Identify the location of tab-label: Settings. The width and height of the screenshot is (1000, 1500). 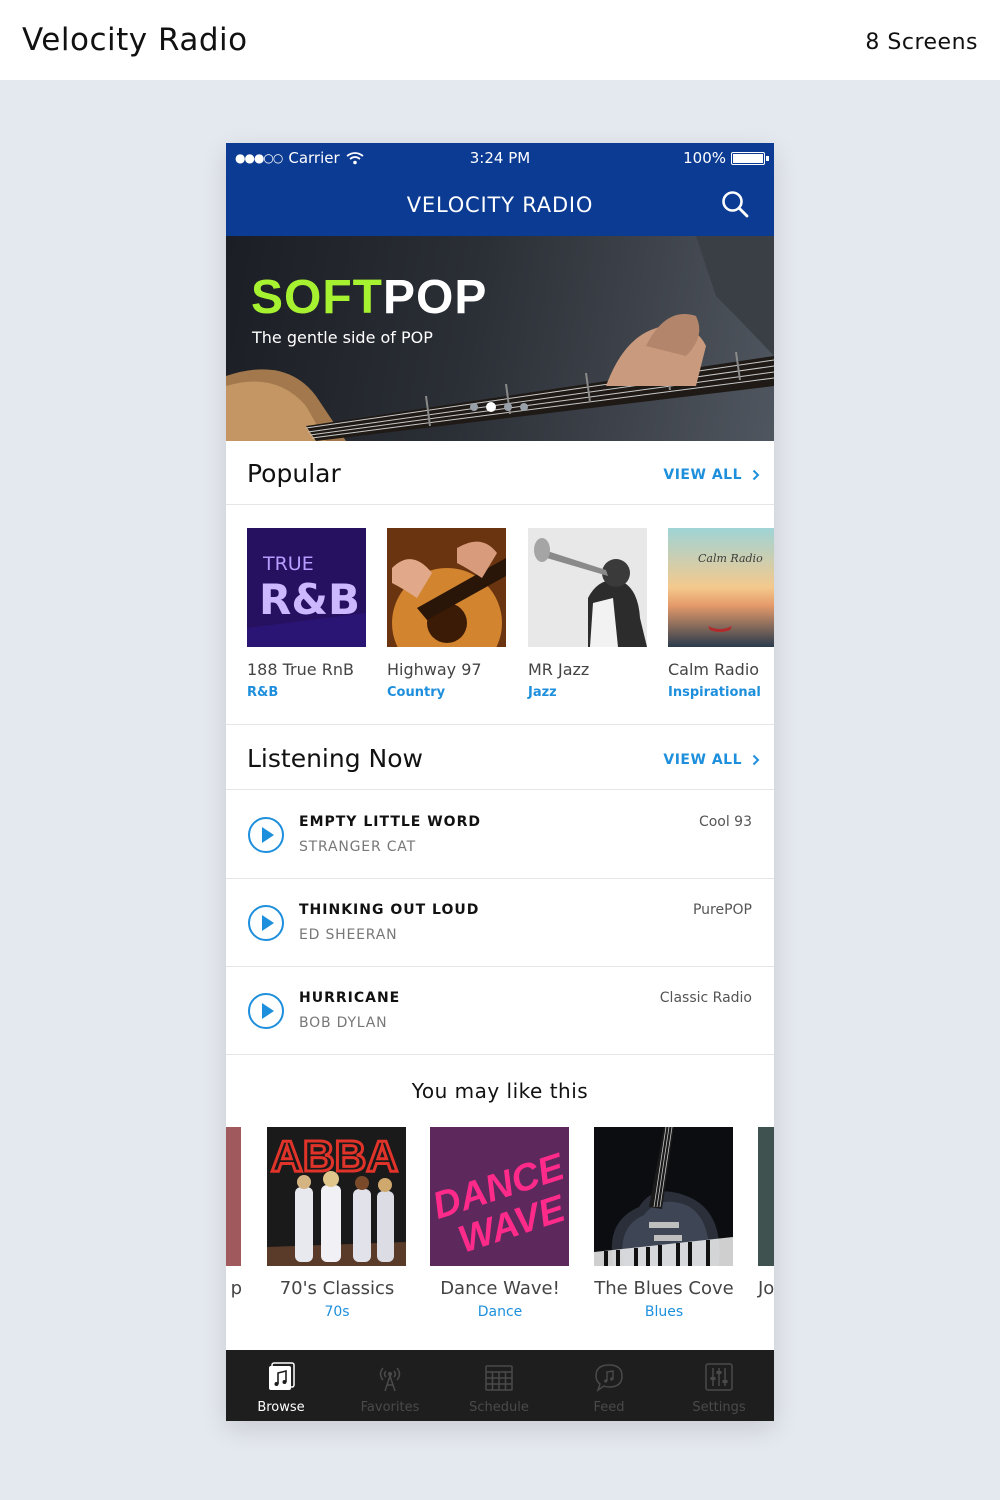
(719, 1407).